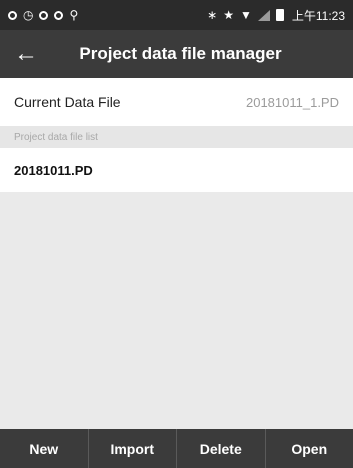  What do you see at coordinates (221, 448) in the screenshot?
I see `delete-button: Delete` at bounding box center [221, 448].